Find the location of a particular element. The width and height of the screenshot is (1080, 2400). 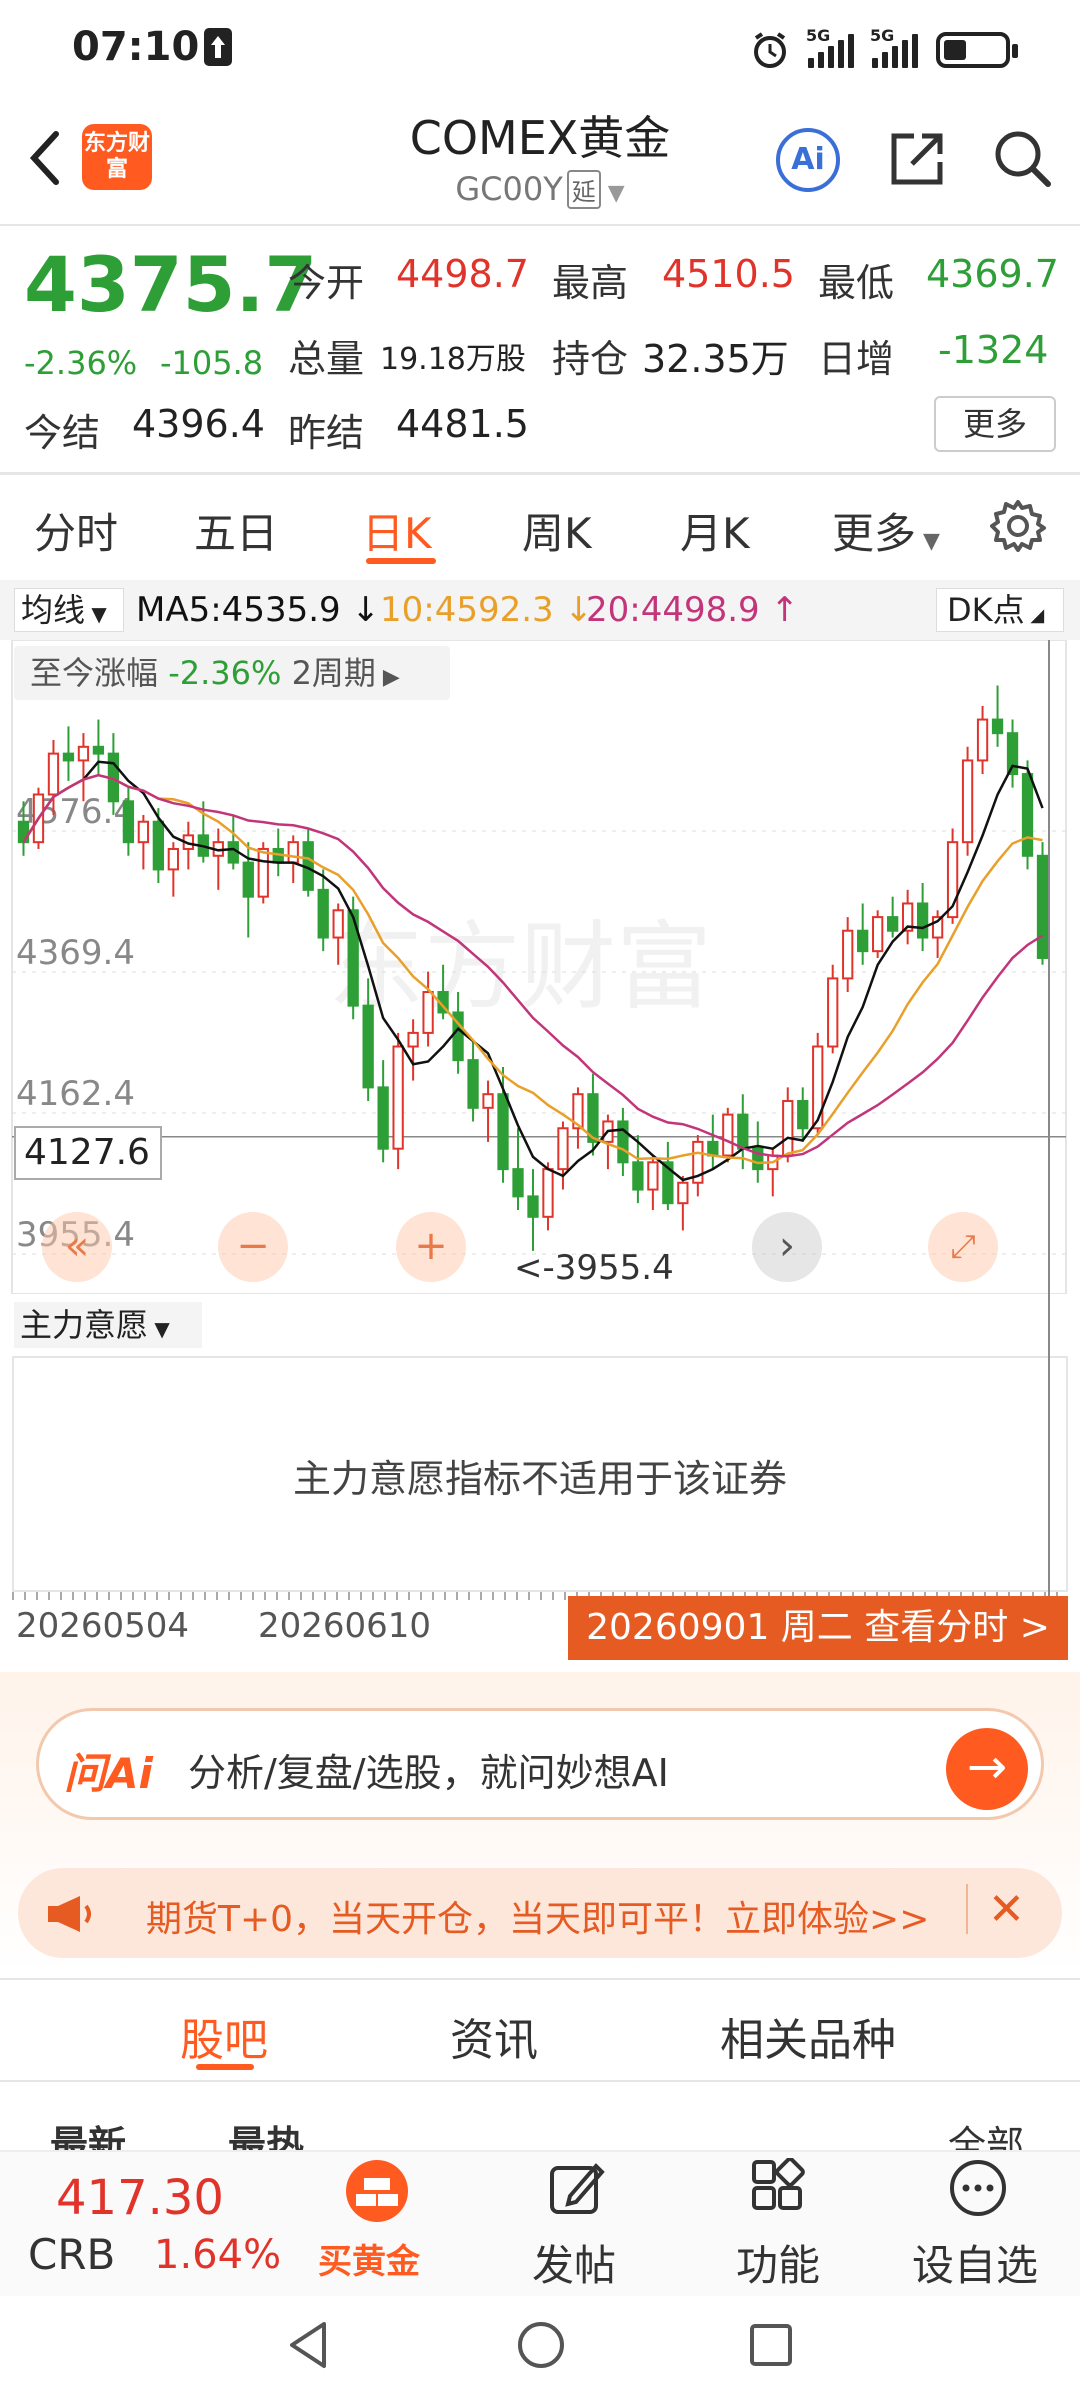

tab-weekly-k: 周K is located at coordinates (557, 530).